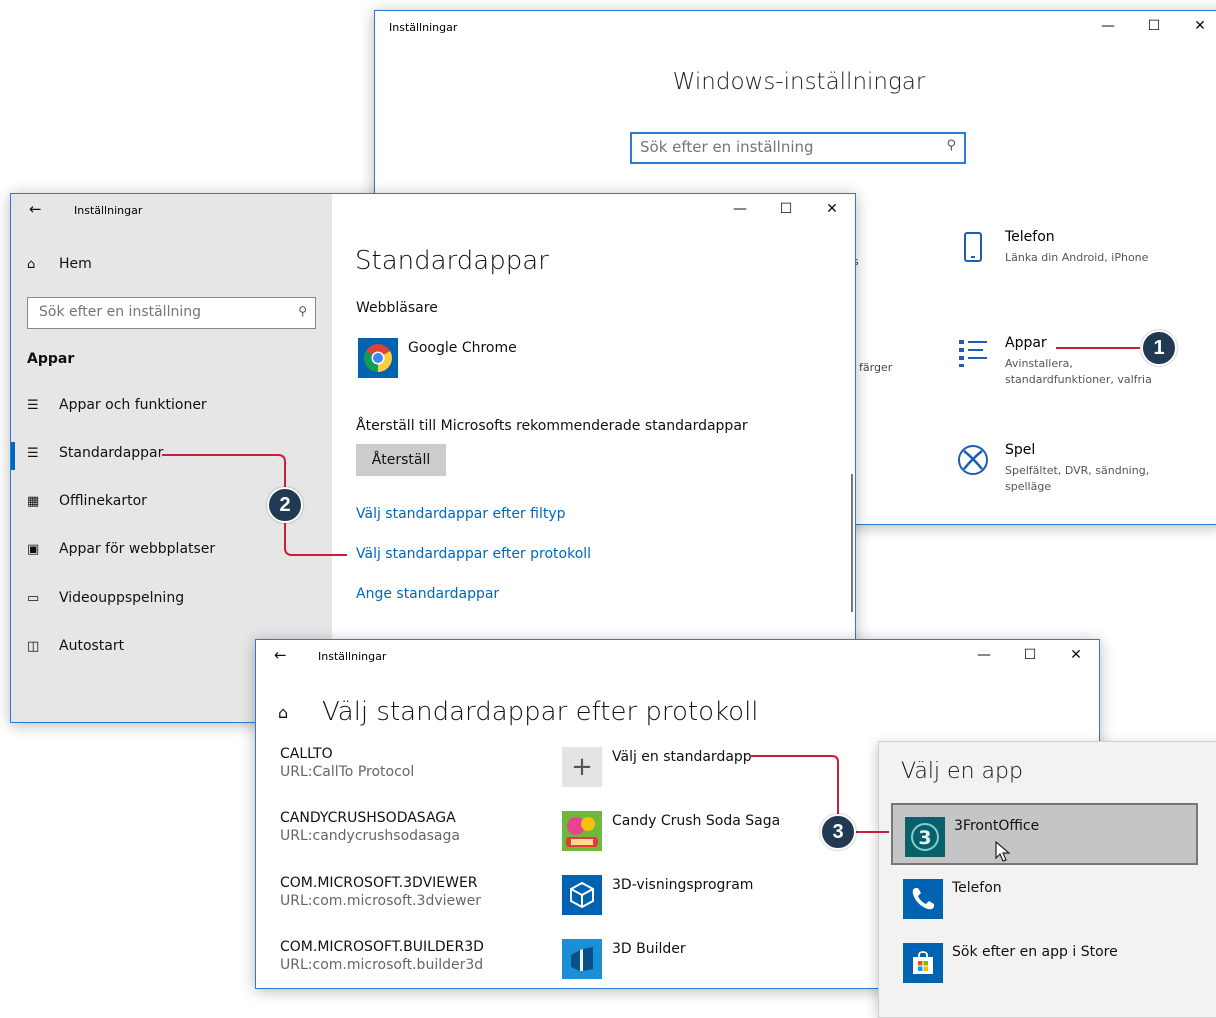 This screenshot has width=1216, height=1018. Describe the element at coordinates (401, 460) in the screenshot. I see `reset-button: Återställ` at that location.